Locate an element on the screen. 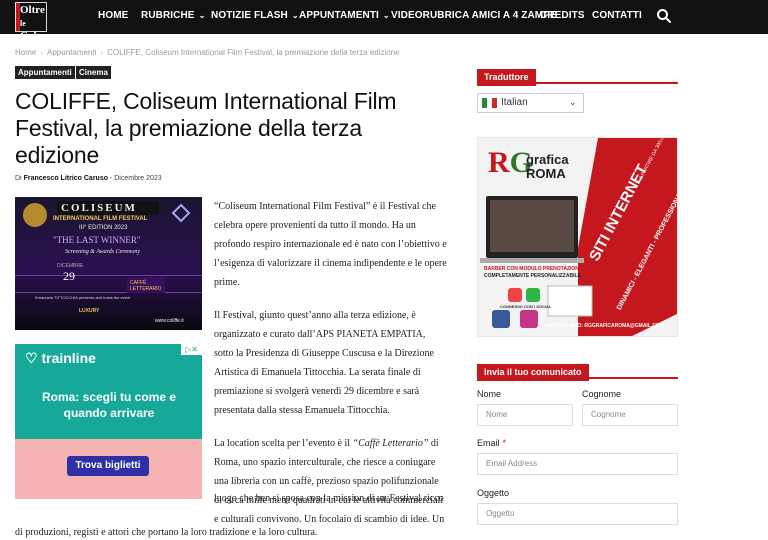 This screenshot has width=768, height=540. ad-cta-button: Trova biglietti is located at coordinates (108, 466).